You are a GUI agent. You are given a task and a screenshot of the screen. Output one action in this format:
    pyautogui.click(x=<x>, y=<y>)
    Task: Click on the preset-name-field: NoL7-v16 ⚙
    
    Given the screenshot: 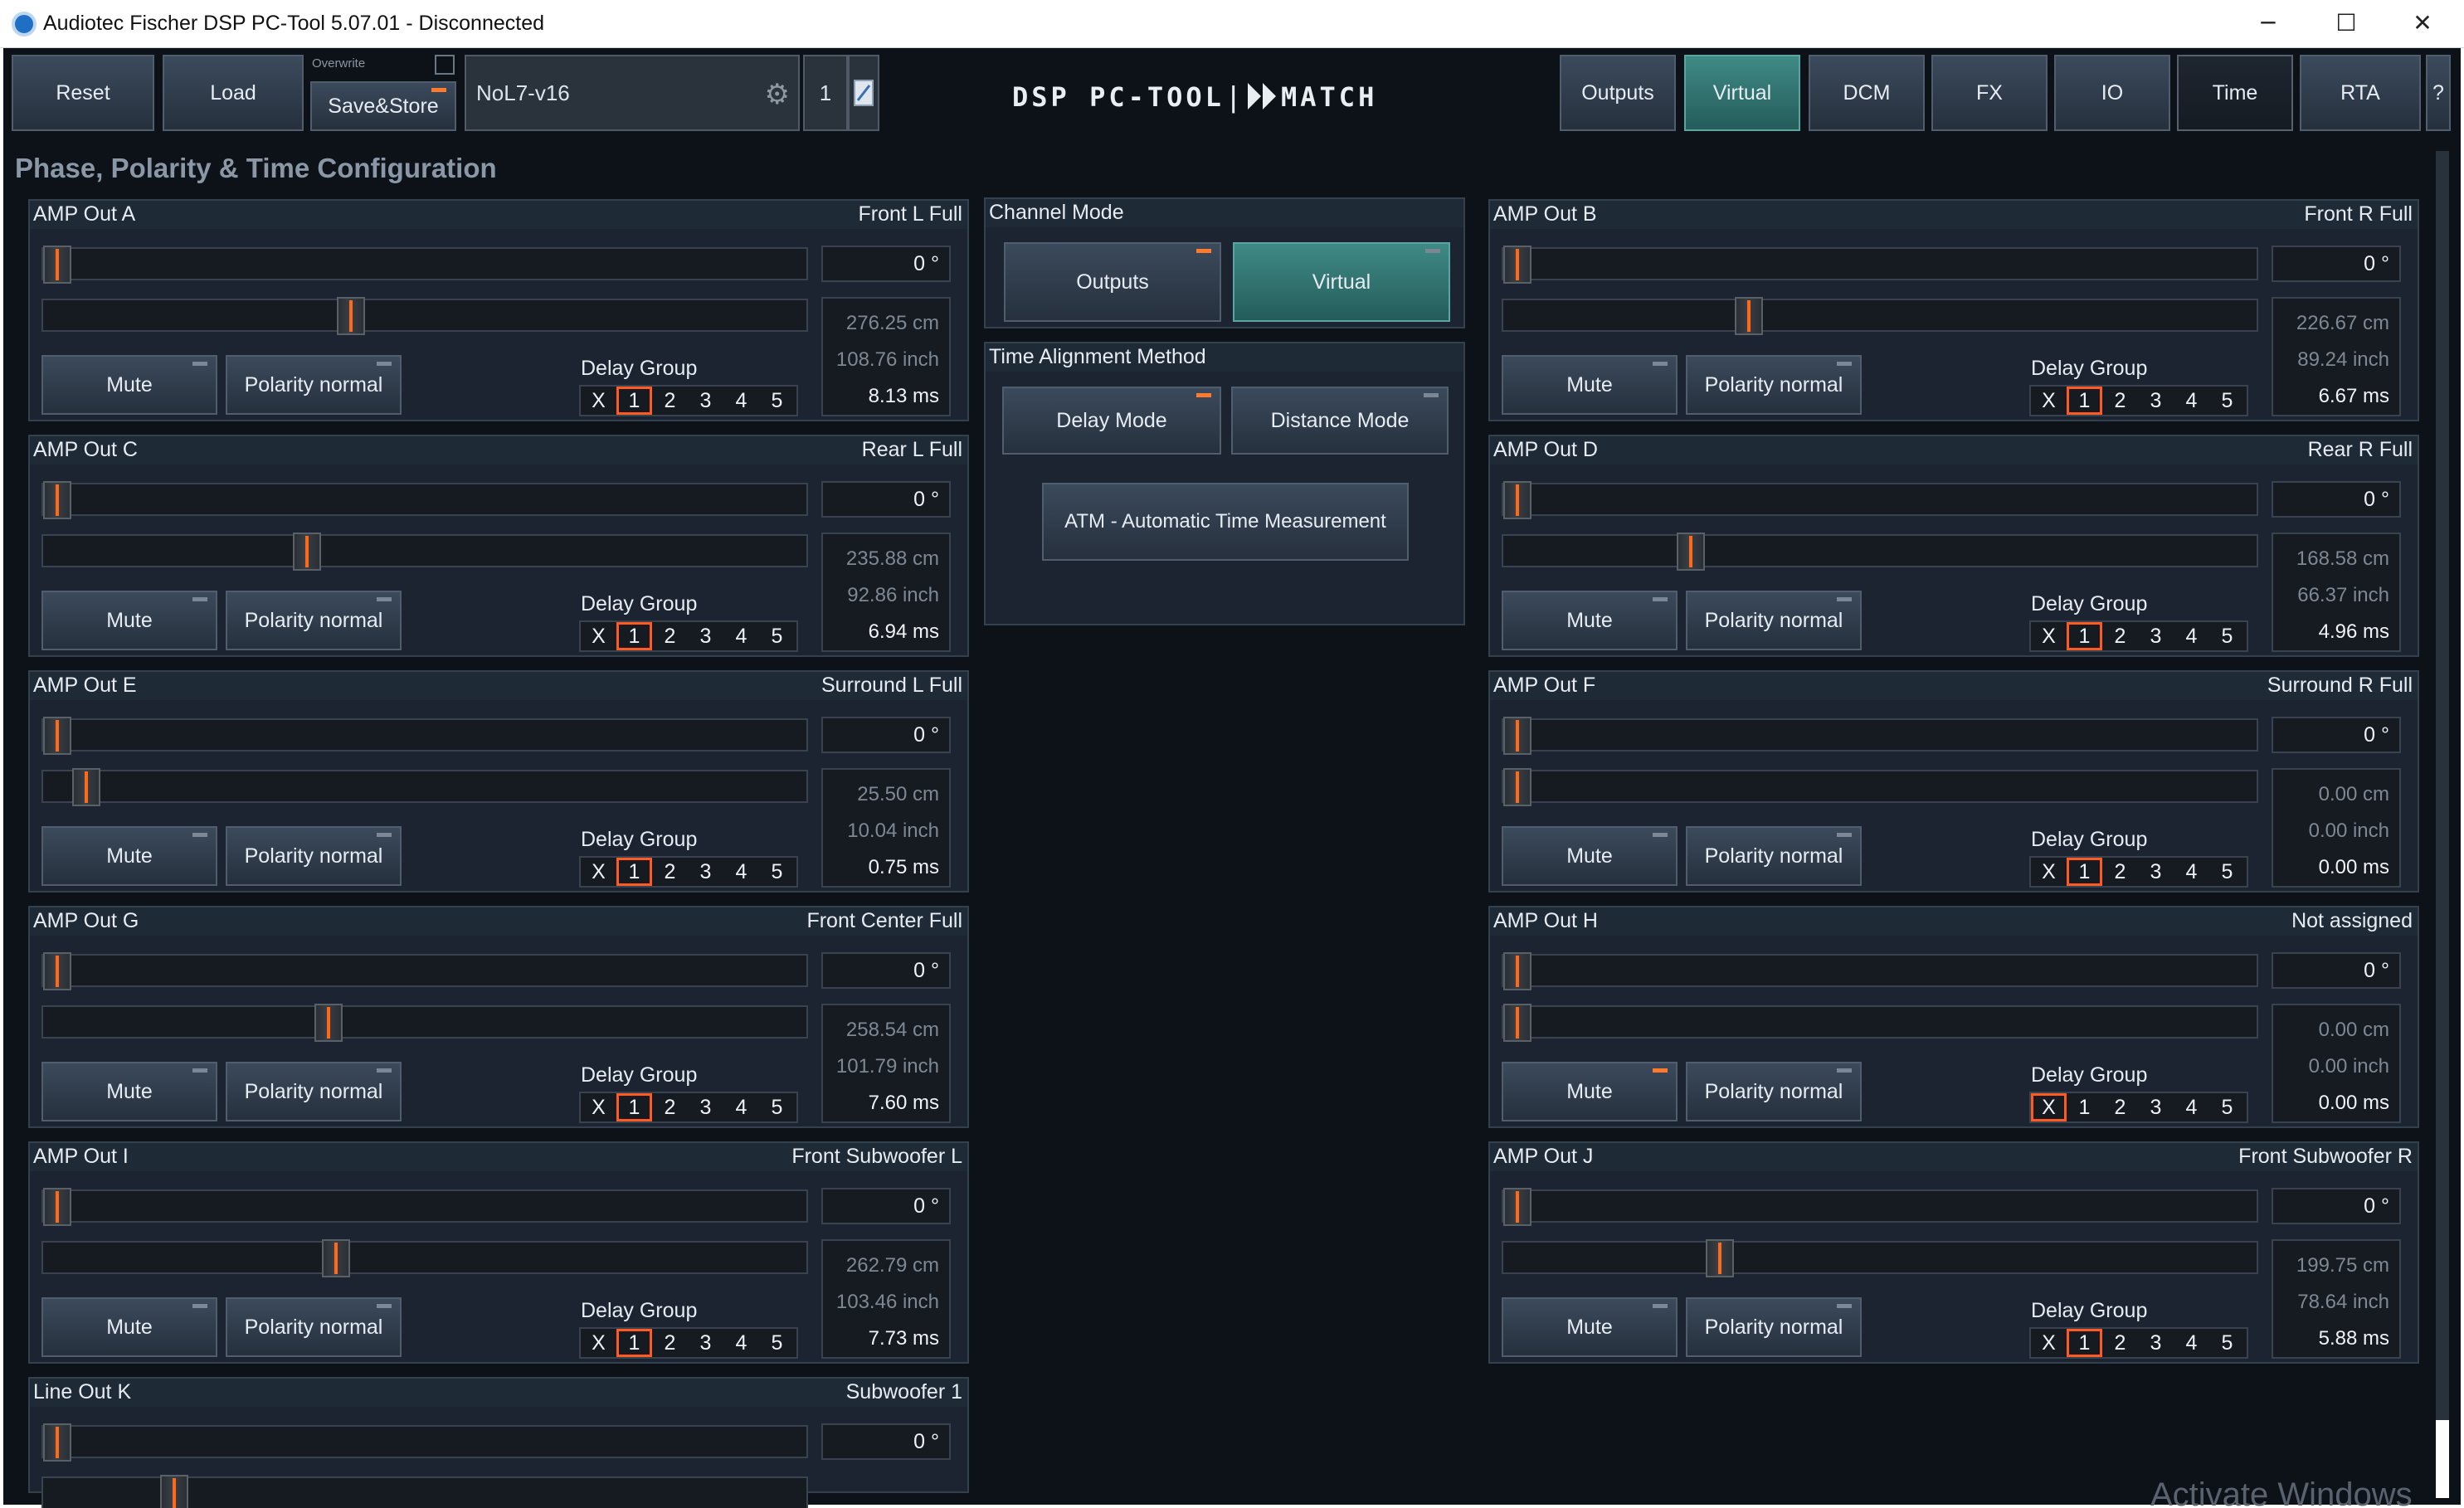 What is the action you would take?
    pyautogui.click(x=632, y=93)
    